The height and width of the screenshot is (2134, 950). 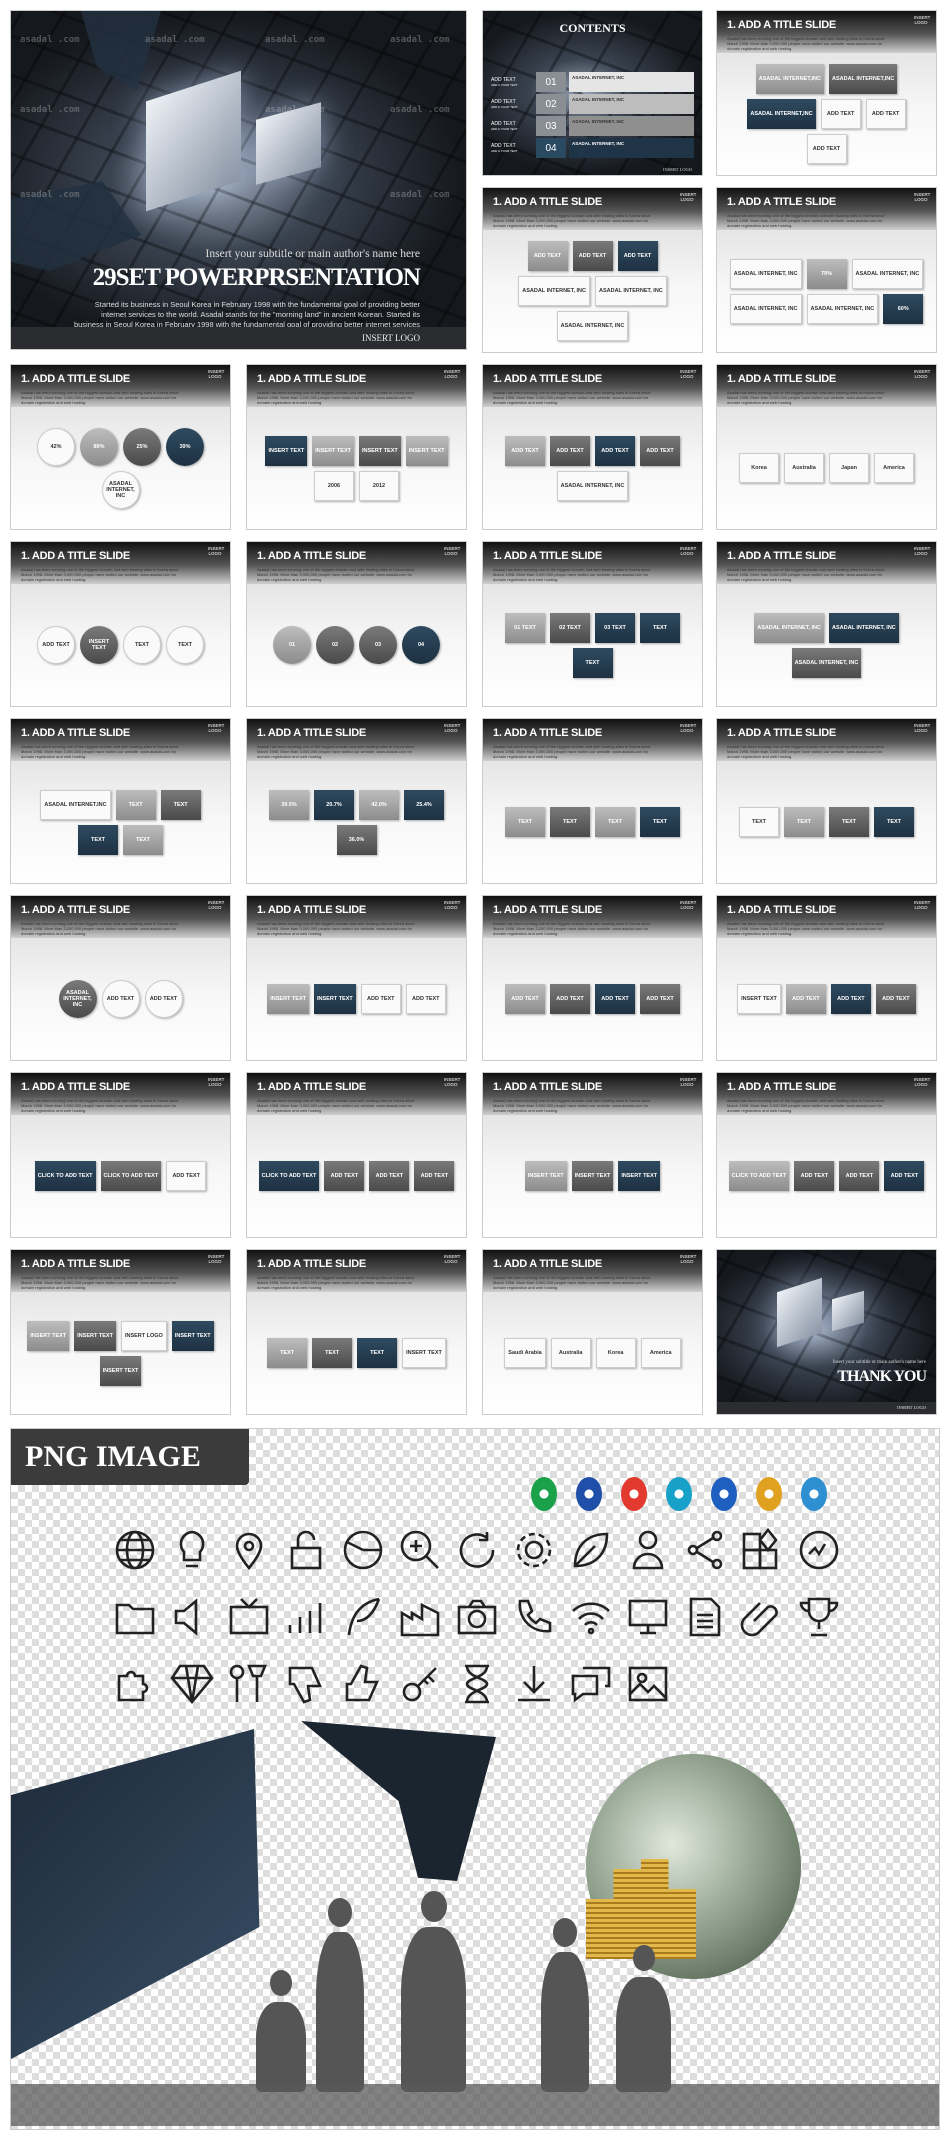 What do you see at coordinates (56, 446) in the screenshot?
I see `content-block: 42%` at bounding box center [56, 446].